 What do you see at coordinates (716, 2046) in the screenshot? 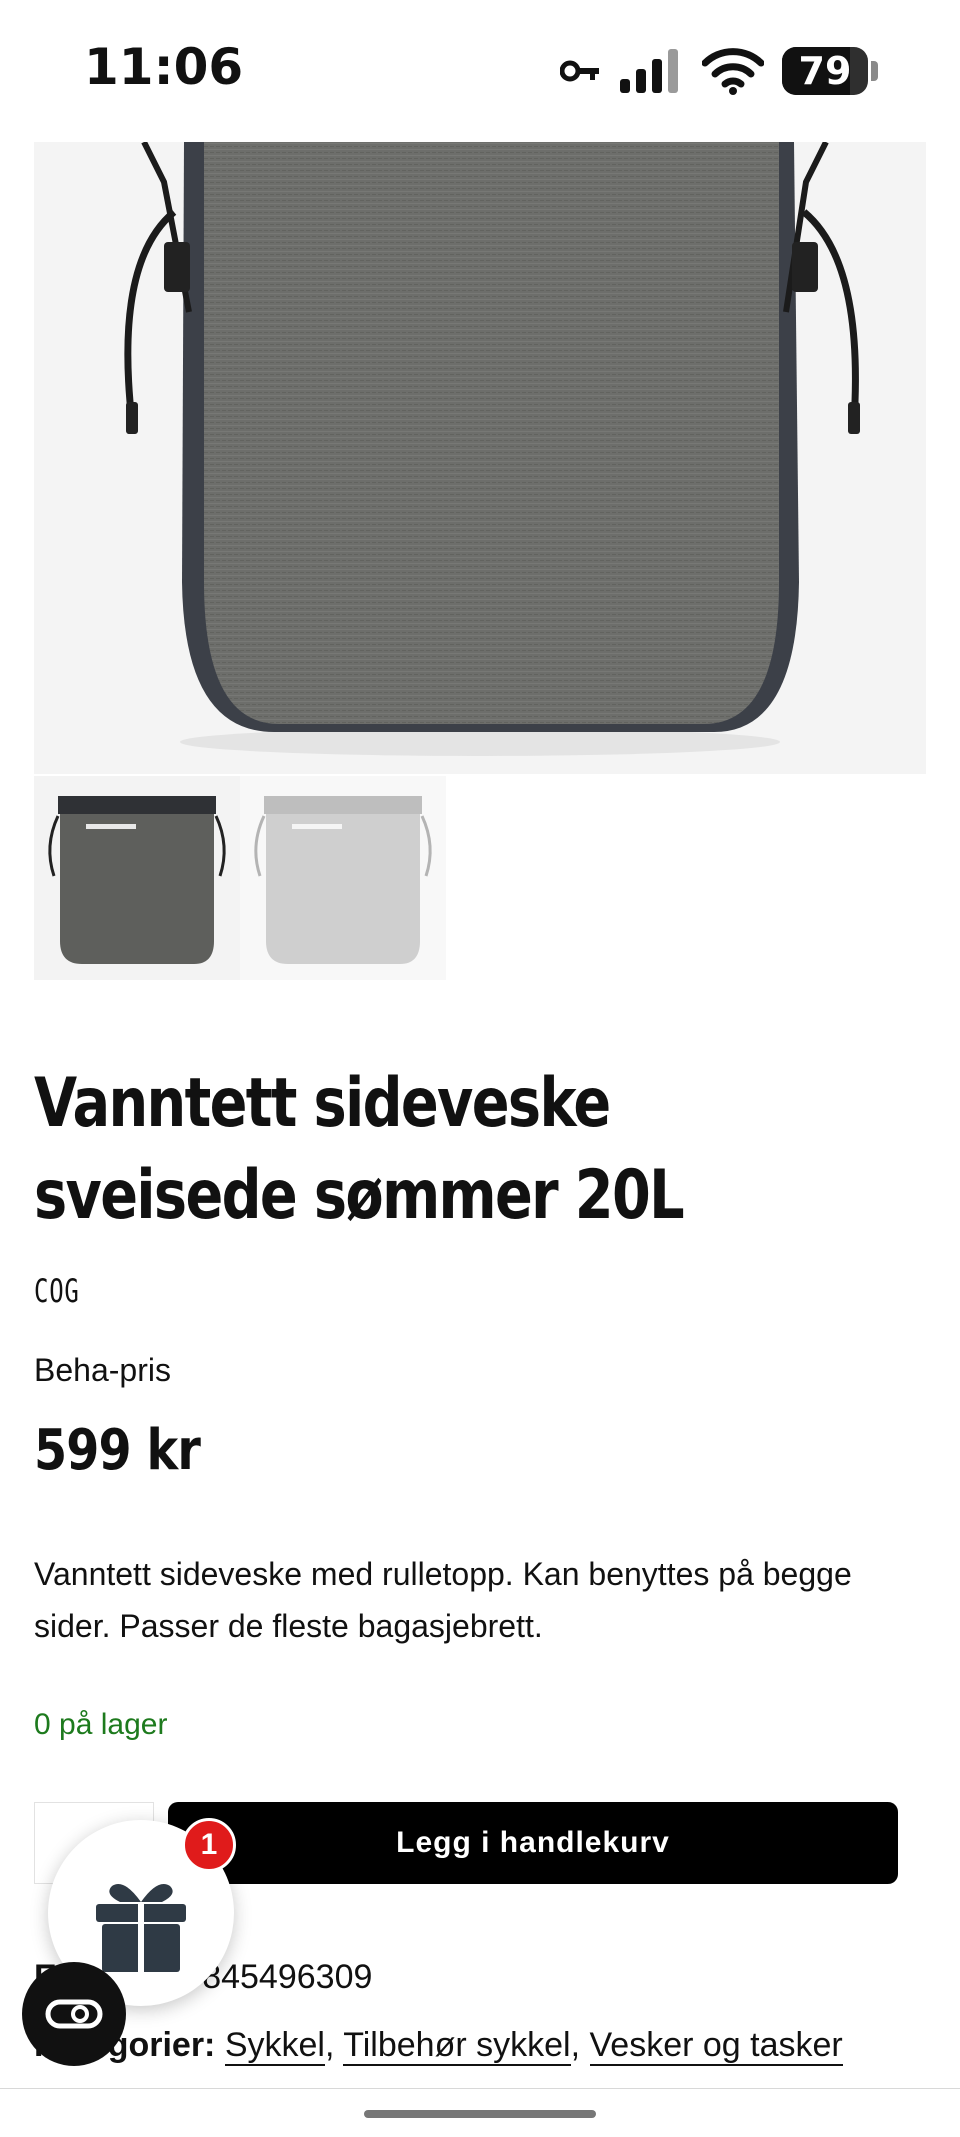
I see `category-link-vesker-og-tasker: Vesker og tasker` at bounding box center [716, 2046].